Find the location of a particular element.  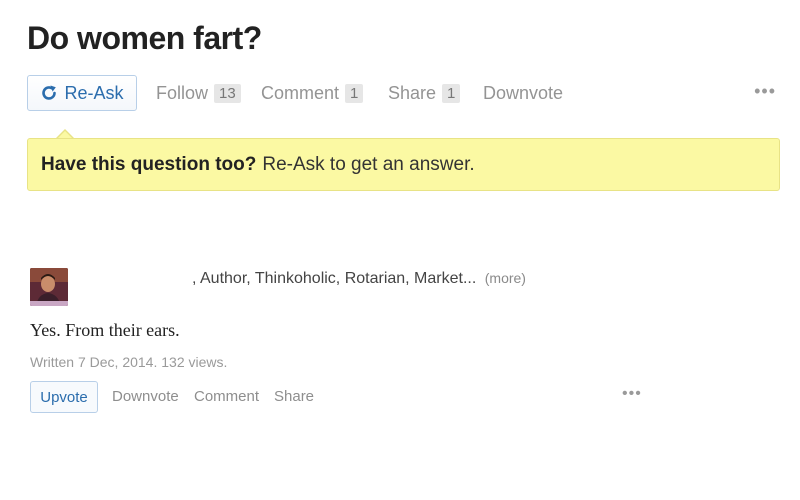

downvote-button: Downvote is located at coordinates (523, 93).